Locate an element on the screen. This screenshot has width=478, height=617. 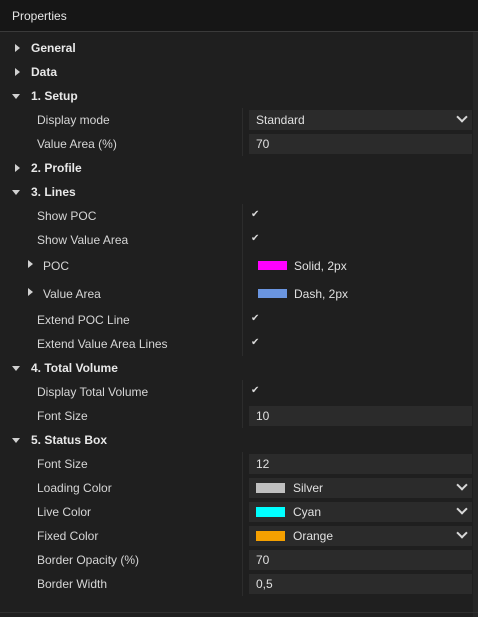
stroke-value: Dash, 2px is located at coordinates (321, 294).